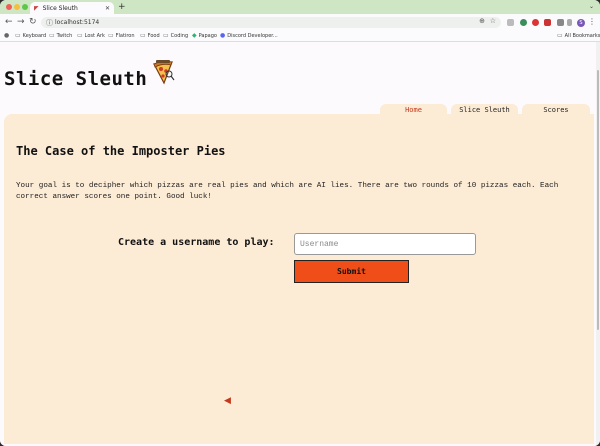  Describe the element at coordinates (122, 7) in the screenshot. I see `new-tab-button: +` at that location.